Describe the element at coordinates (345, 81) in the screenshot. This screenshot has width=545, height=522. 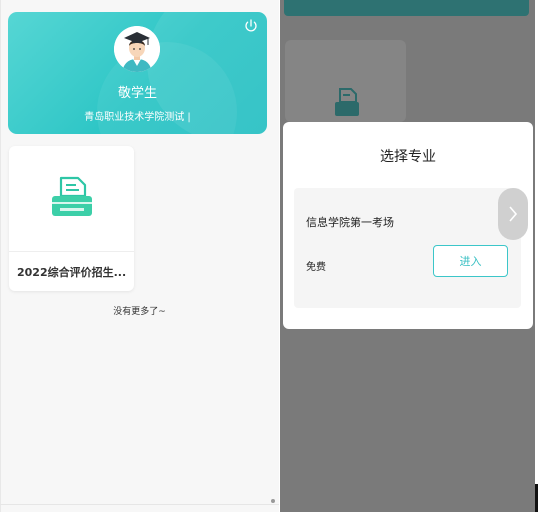
I see `exam-card-dimmed` at that location.